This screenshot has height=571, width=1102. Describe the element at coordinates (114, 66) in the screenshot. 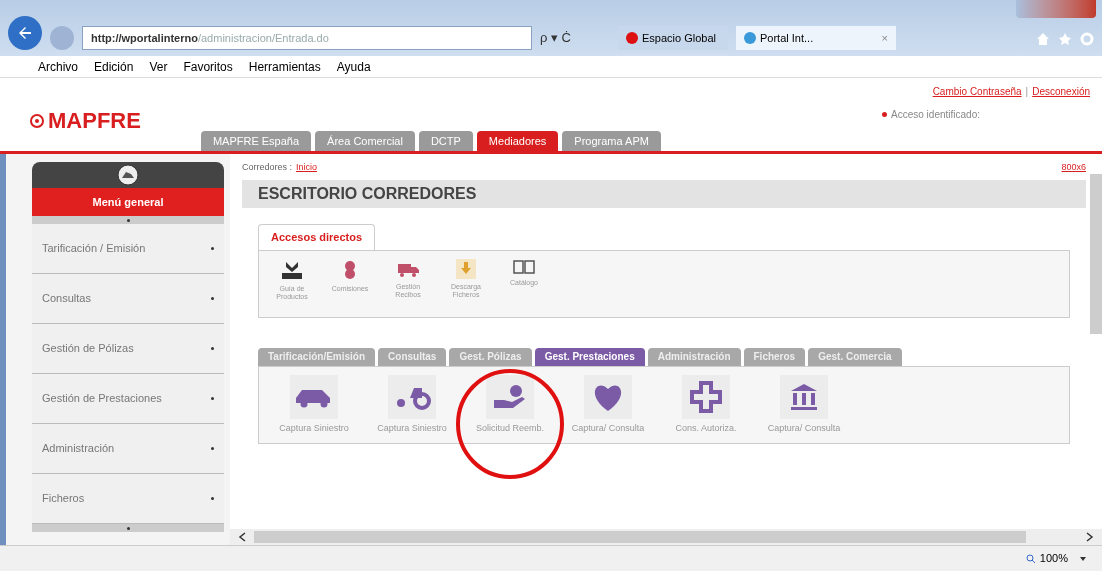

I see `menu-item: Edición` at that location.